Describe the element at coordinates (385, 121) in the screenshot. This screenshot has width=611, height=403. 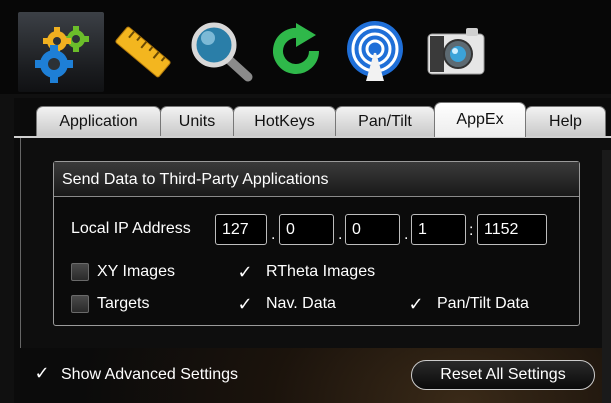
I see `tab-pantilt: Pan/Tilt` at that location.